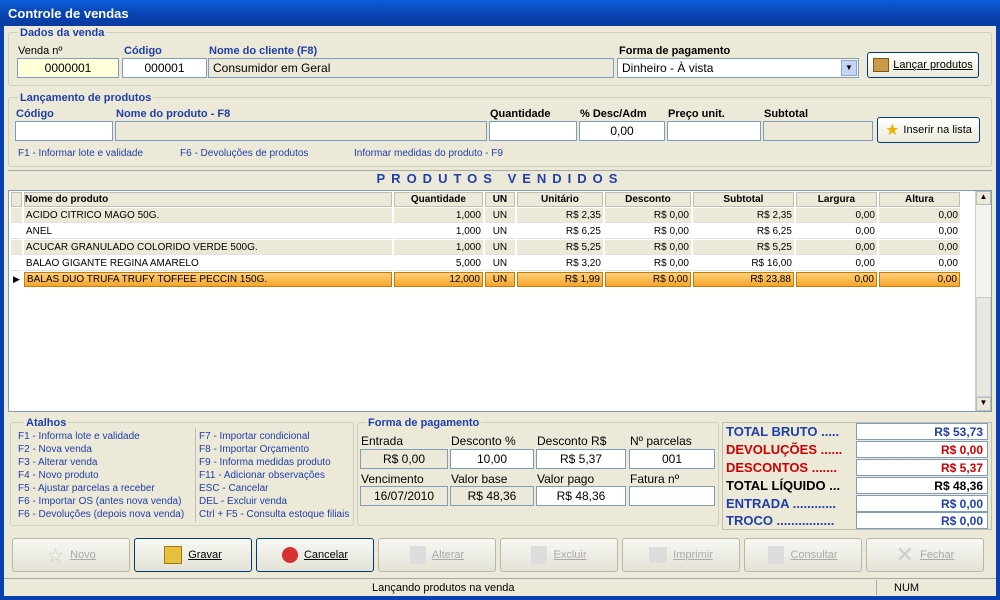 Image resolution: width=1000 pixels, height=600 pixels. What do you see at coordinates (849, 68) in the screenshot?
I see `chevron-down-icon: ▼` at bounding box center [849, 68].